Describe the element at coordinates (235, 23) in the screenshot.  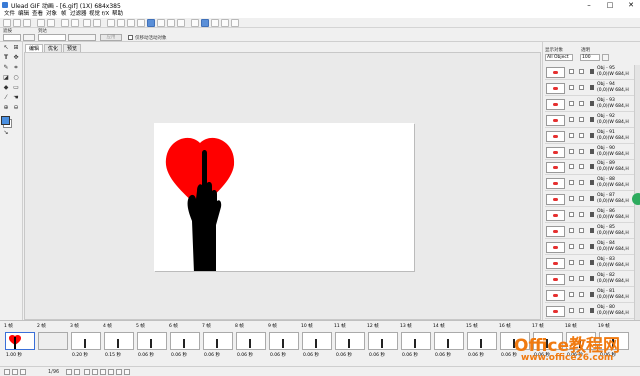
I see `help-icon` at that location.